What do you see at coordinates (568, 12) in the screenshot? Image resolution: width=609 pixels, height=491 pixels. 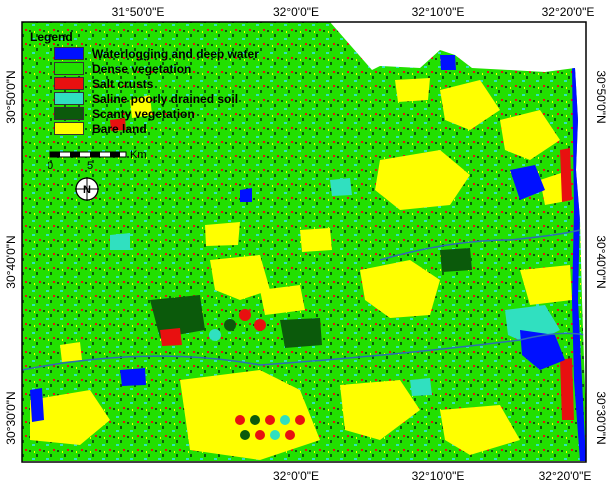 I see `top-coord-4: 32°20'0"E` at bounding box center [568, 12].